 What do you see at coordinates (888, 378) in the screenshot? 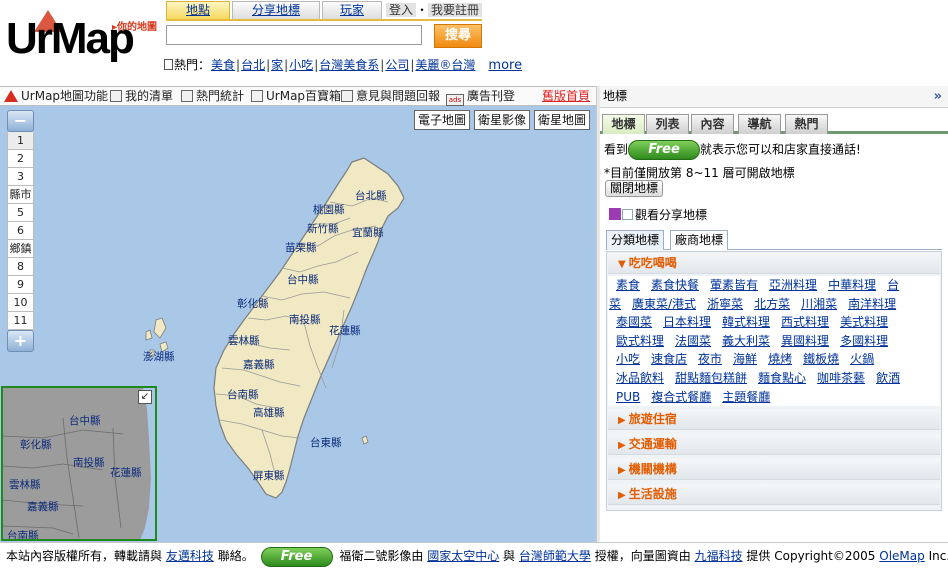
I see `food-link: 飲酒` at bounding box center [888, 378].